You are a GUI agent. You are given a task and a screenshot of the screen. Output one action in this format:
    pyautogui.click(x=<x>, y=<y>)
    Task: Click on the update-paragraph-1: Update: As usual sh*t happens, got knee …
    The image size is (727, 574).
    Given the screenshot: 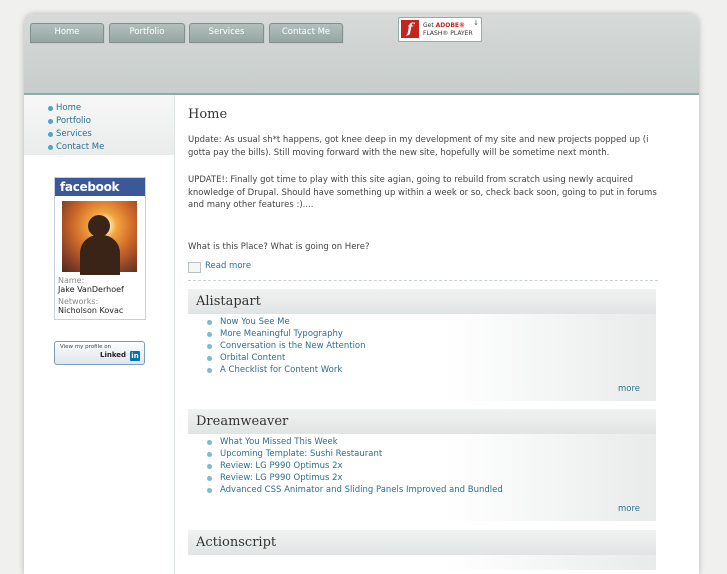 What is the action you would take?
    pyautogui.click(x=418, y=146)
    